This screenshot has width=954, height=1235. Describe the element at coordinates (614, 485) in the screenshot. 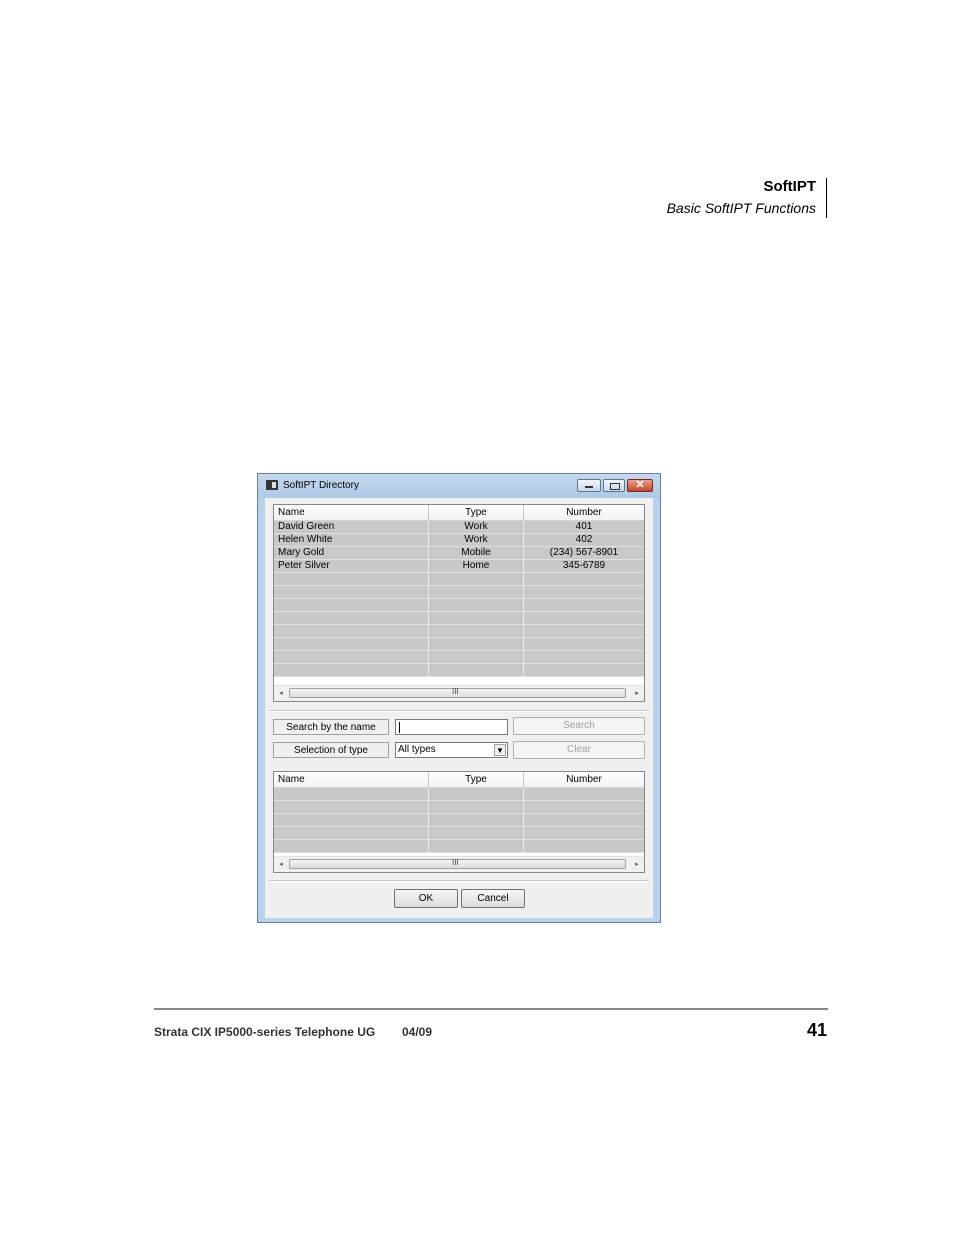

I see `maximize-button` at that location.